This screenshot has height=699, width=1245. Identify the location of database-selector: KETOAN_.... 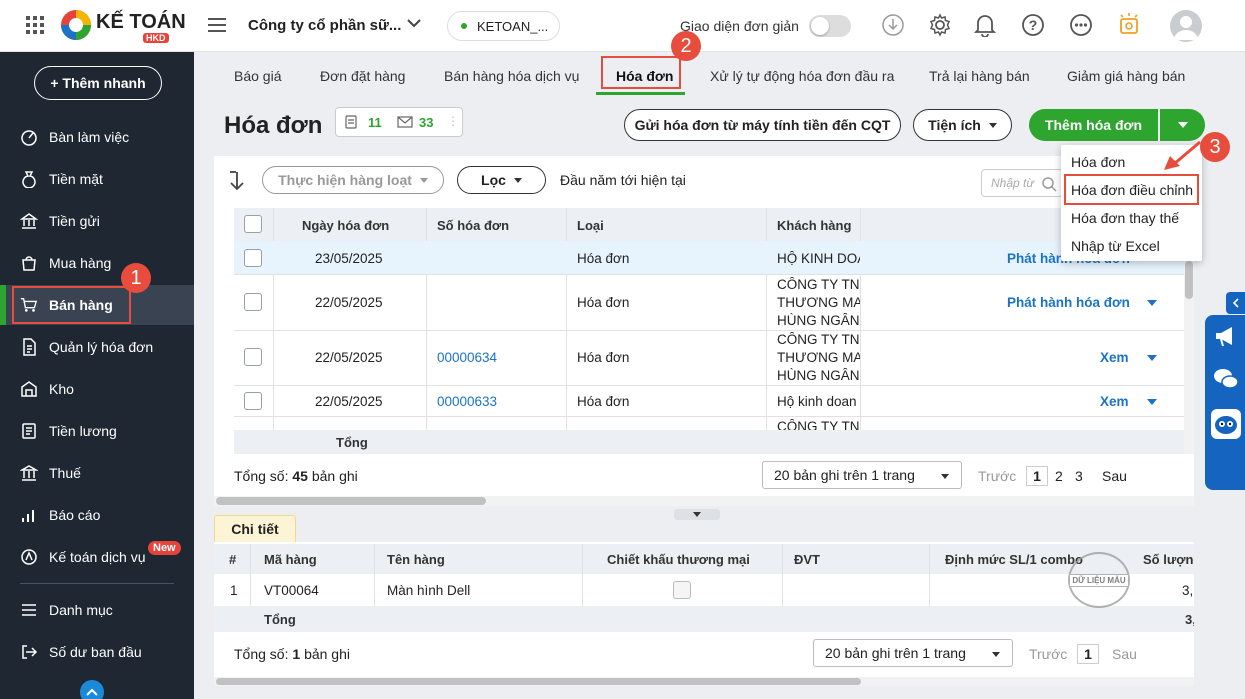
(503, 26).